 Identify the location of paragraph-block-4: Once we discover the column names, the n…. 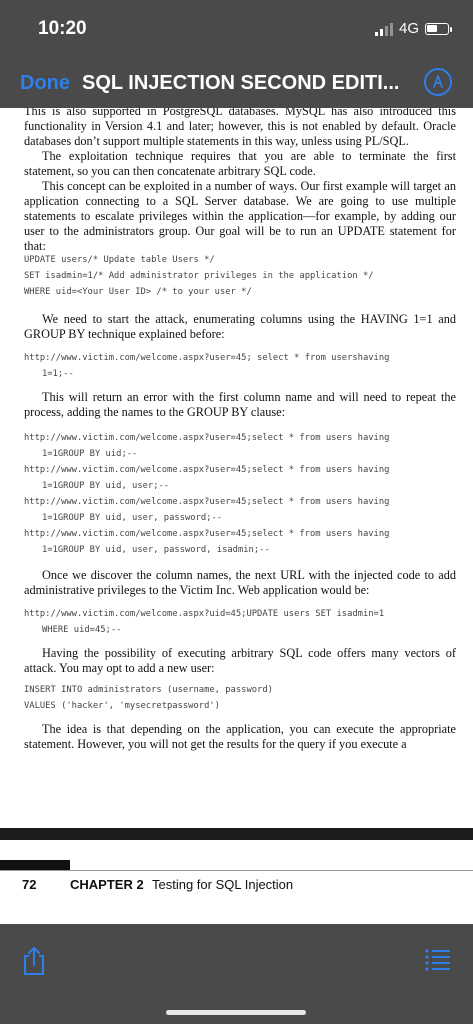
(240, 583).